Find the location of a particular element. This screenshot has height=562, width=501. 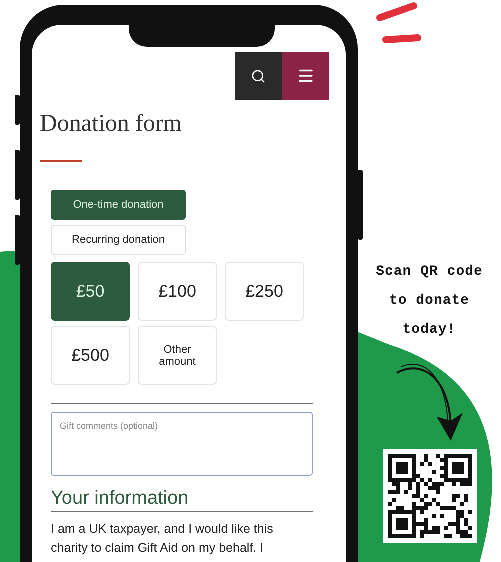

menu-icon is located at coordinates (305, 76).